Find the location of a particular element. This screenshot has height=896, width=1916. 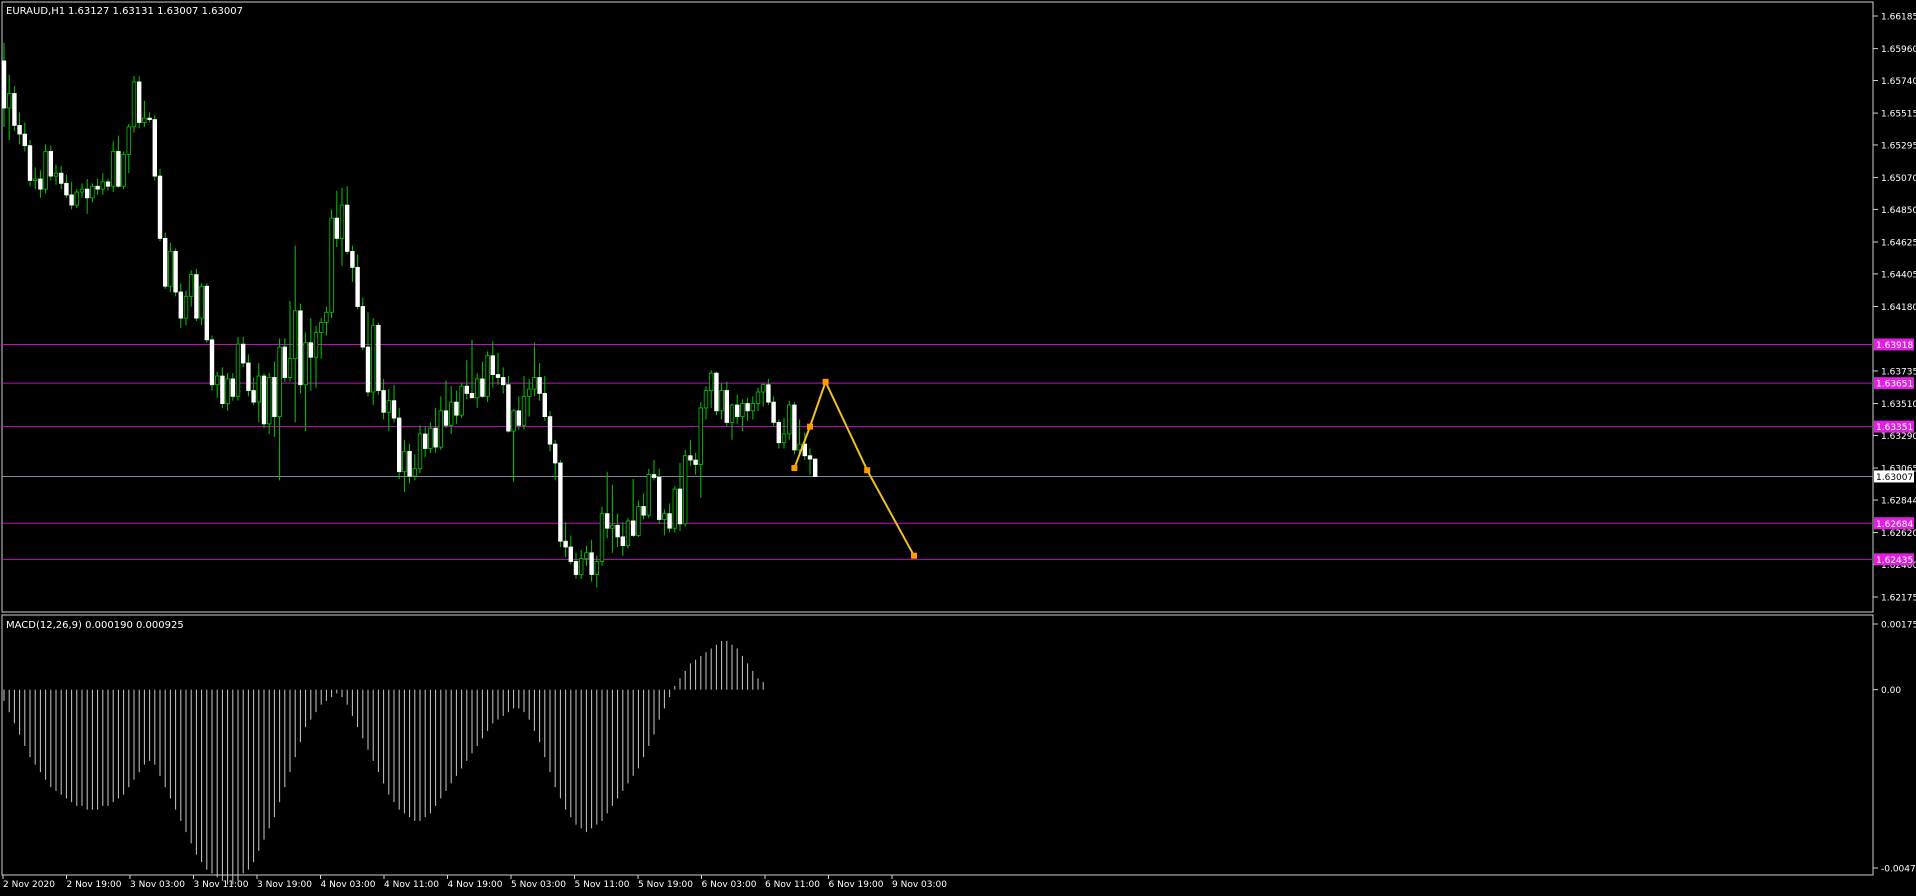

time-tick-label: 4 Nov 19:00 is located at coordinates (475, 885).